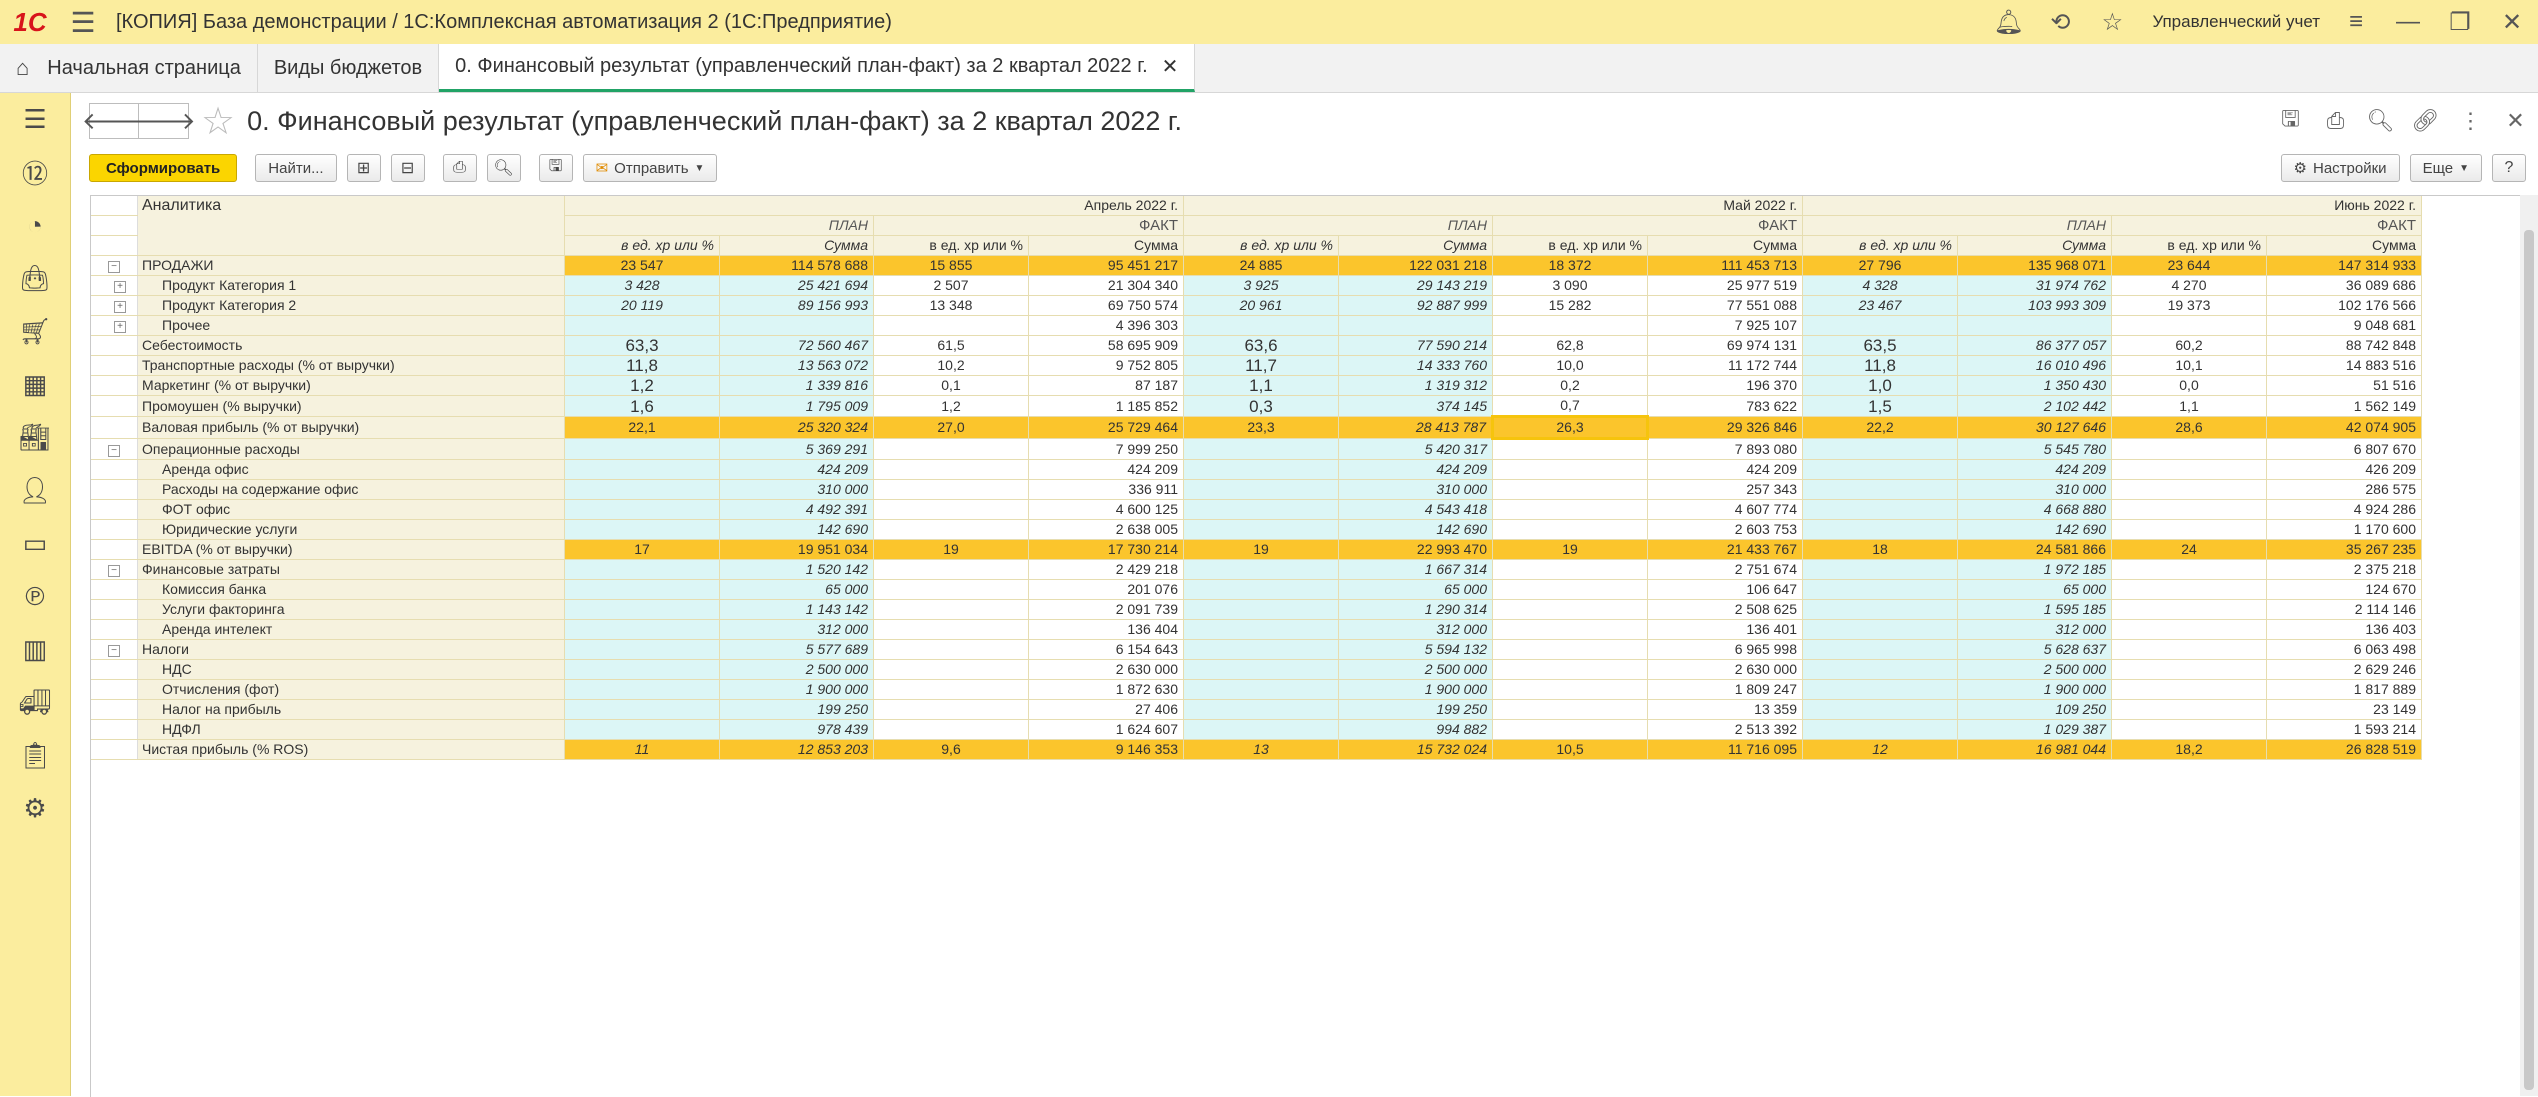 Image resolution: width=2538 pixels, height=1097 pixels. I want to click on fact-cell: 27 406, so click(1106, 709).